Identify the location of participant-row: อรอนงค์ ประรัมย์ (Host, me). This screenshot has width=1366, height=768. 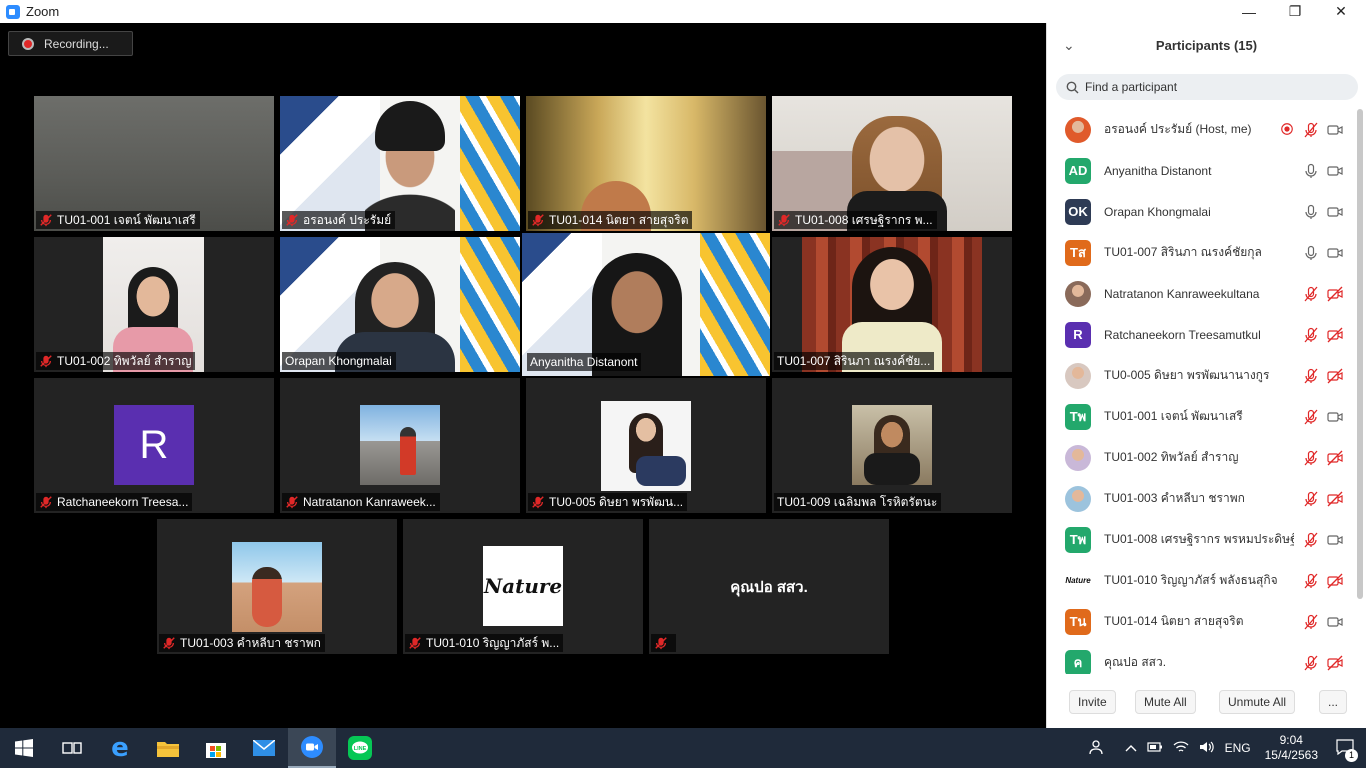
(1199, 129).